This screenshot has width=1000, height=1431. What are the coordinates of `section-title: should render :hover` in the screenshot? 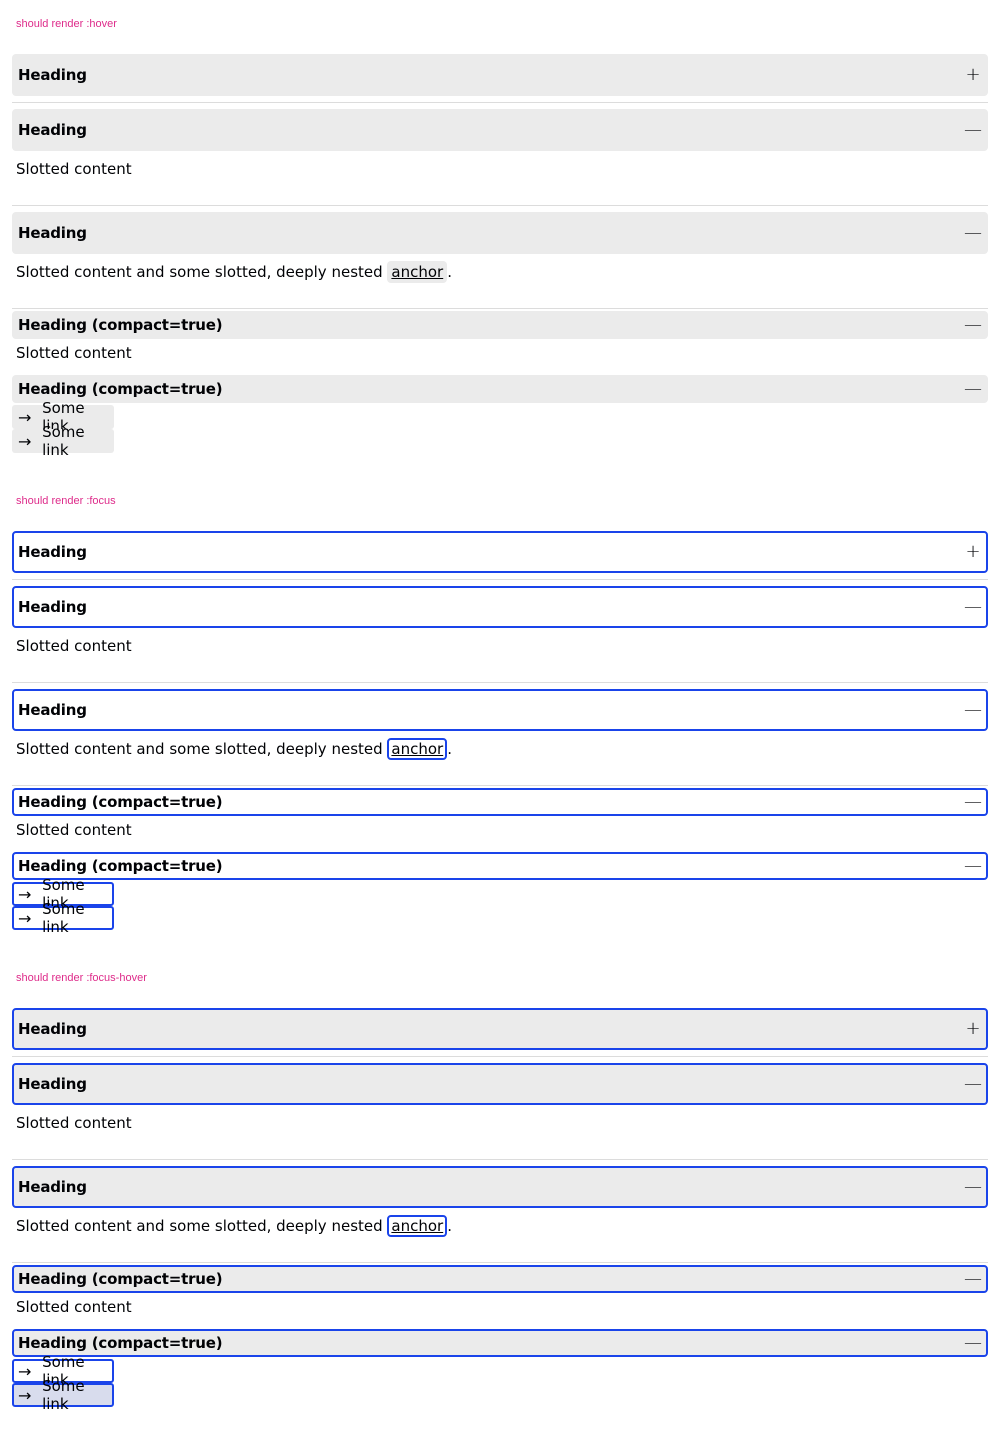 It's located at (66, 24).